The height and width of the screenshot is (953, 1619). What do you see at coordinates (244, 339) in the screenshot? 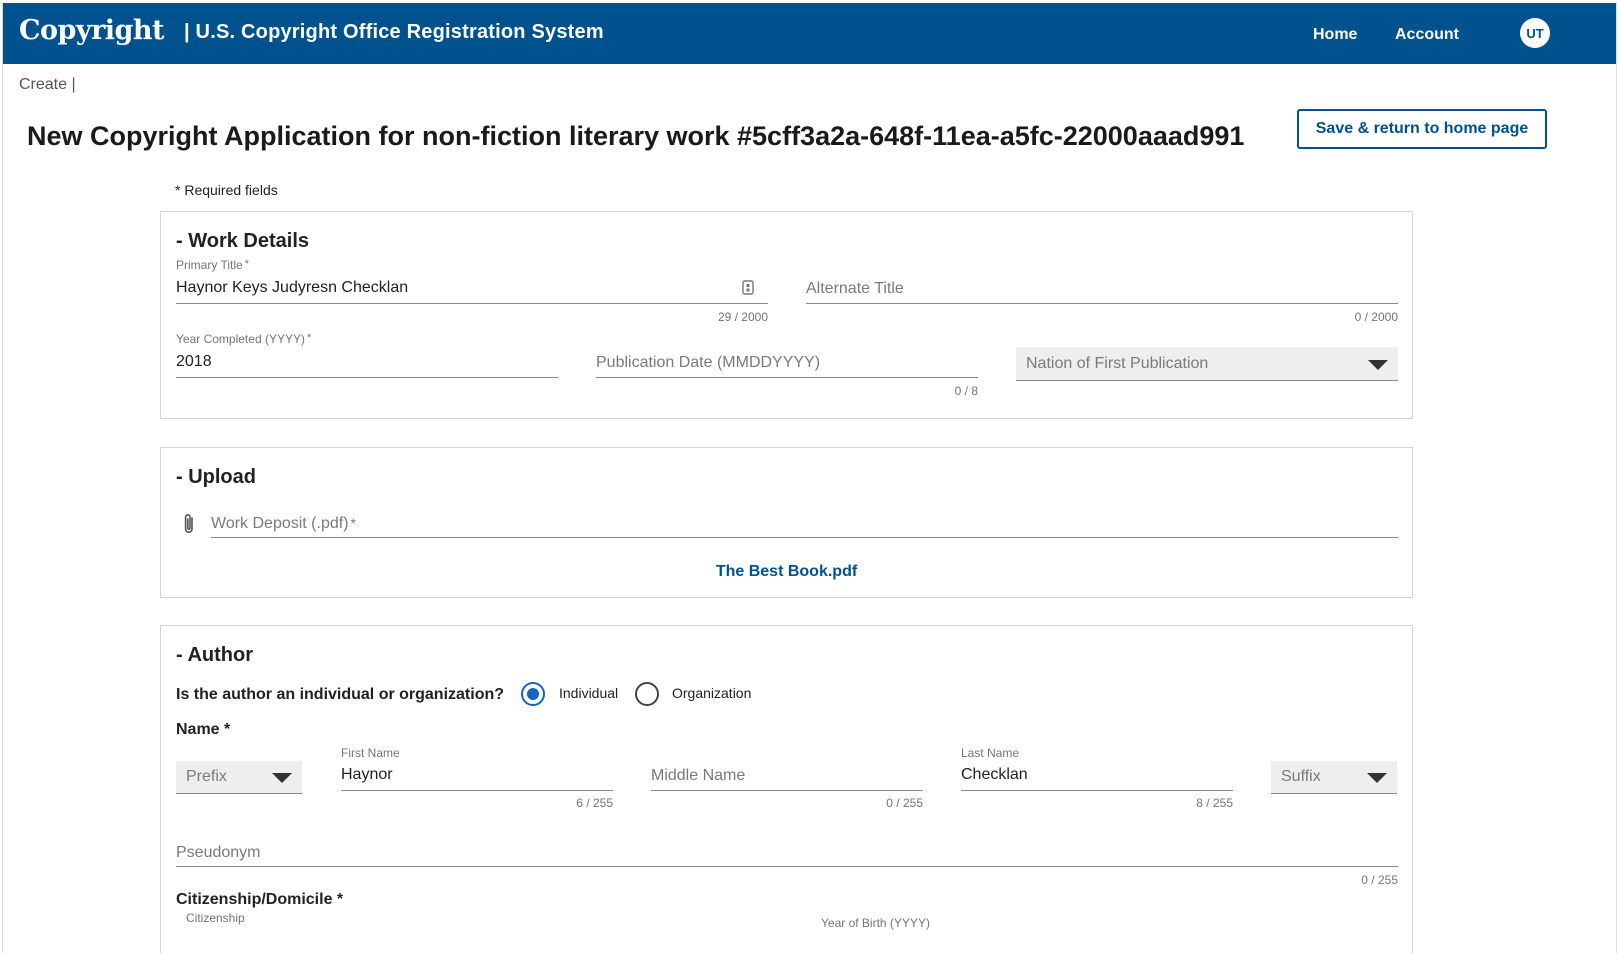
I see `year-completed-label: Year Completed (YYYY) *` at bounding box center [244, 339].